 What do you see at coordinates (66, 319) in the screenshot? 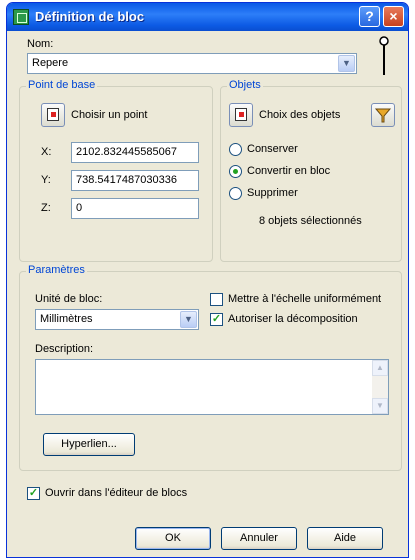
I see `unit-value: Millimètres` at bounding box center [66, 319].